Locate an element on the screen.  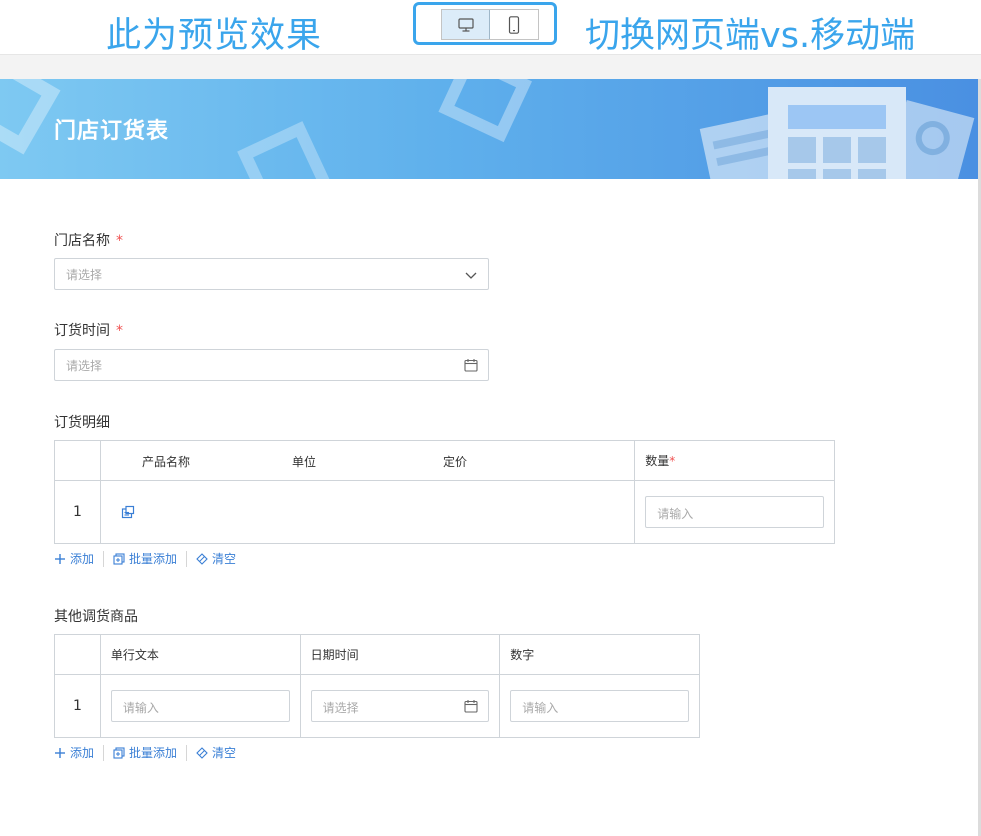
quantity-input: 请输入 is located at coordinates (734, 512).